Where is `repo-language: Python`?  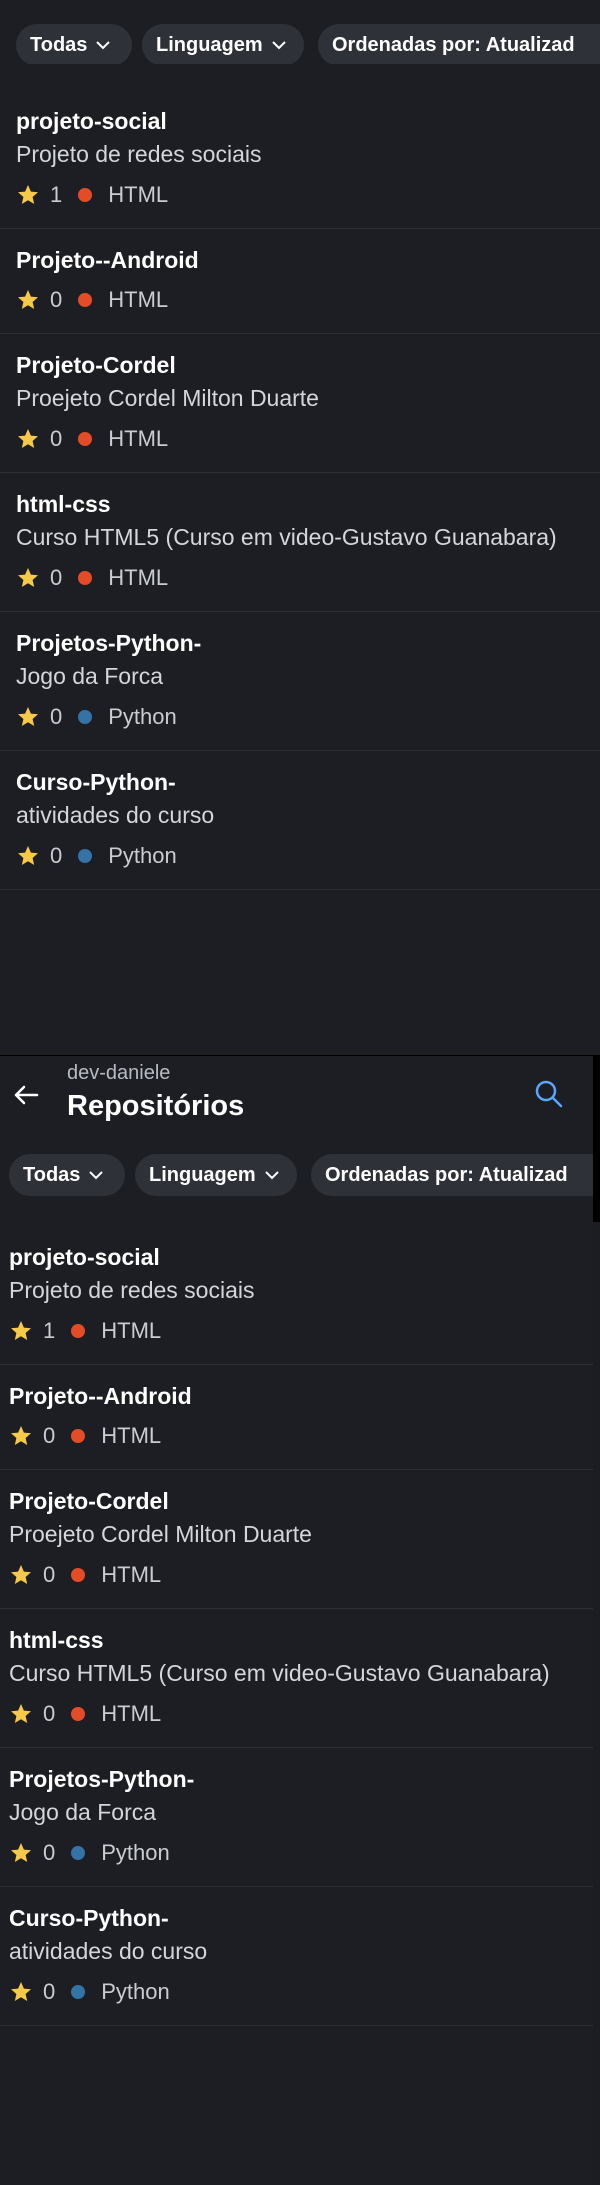
repo-language: Python is located at coordinates (142, 716).